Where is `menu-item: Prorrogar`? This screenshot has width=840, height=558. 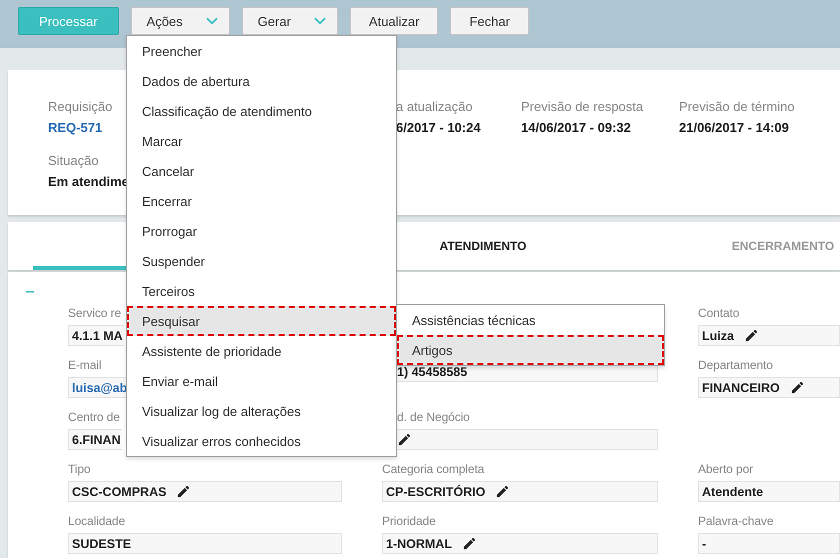
menu-item: Prorrogar is located at coordinates (261, 231).